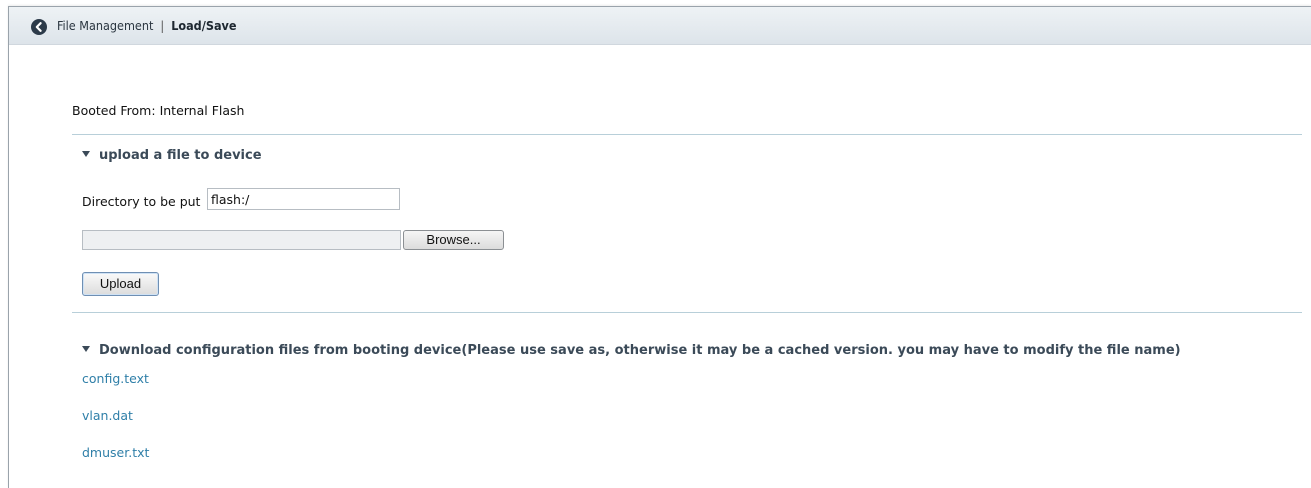  What do you see at coordinates (158, 110) in the screenshot?
I see `booted-from-info: Booted From: Internal Flash` at bounding box center [158, 110].